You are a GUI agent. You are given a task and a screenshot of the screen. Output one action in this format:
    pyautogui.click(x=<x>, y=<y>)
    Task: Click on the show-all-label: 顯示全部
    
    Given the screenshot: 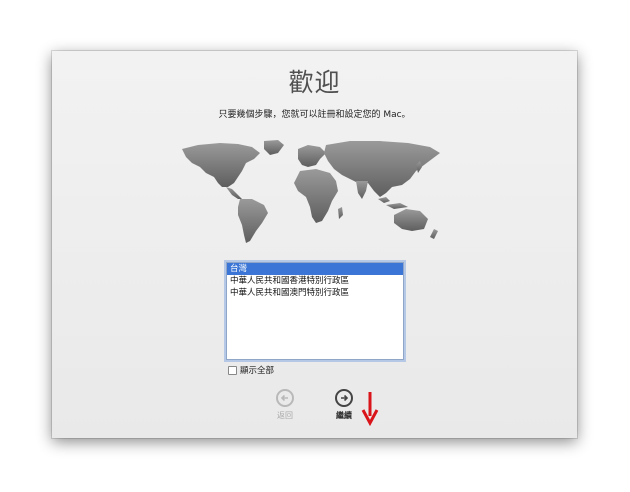 What is the action you would take?
    pyautogui.click(x=257, y=371)
    